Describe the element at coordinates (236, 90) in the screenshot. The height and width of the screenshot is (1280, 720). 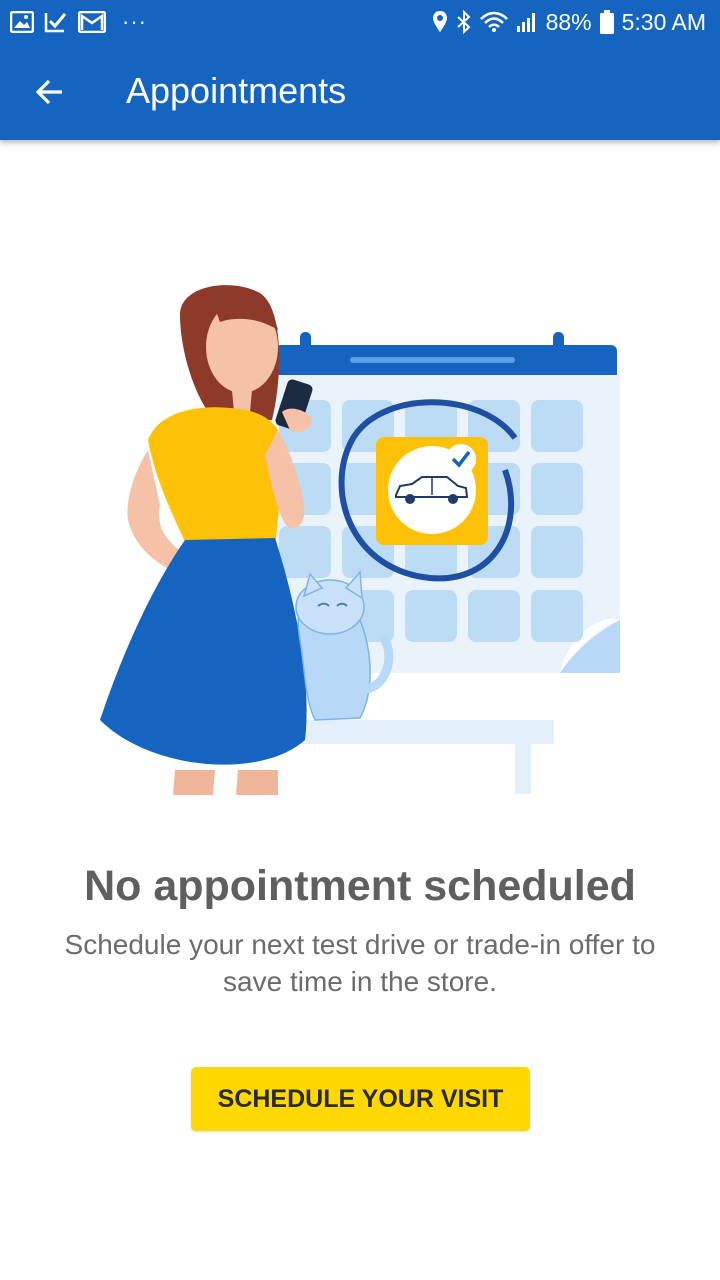
I see `page-title: Appointments` at that location.